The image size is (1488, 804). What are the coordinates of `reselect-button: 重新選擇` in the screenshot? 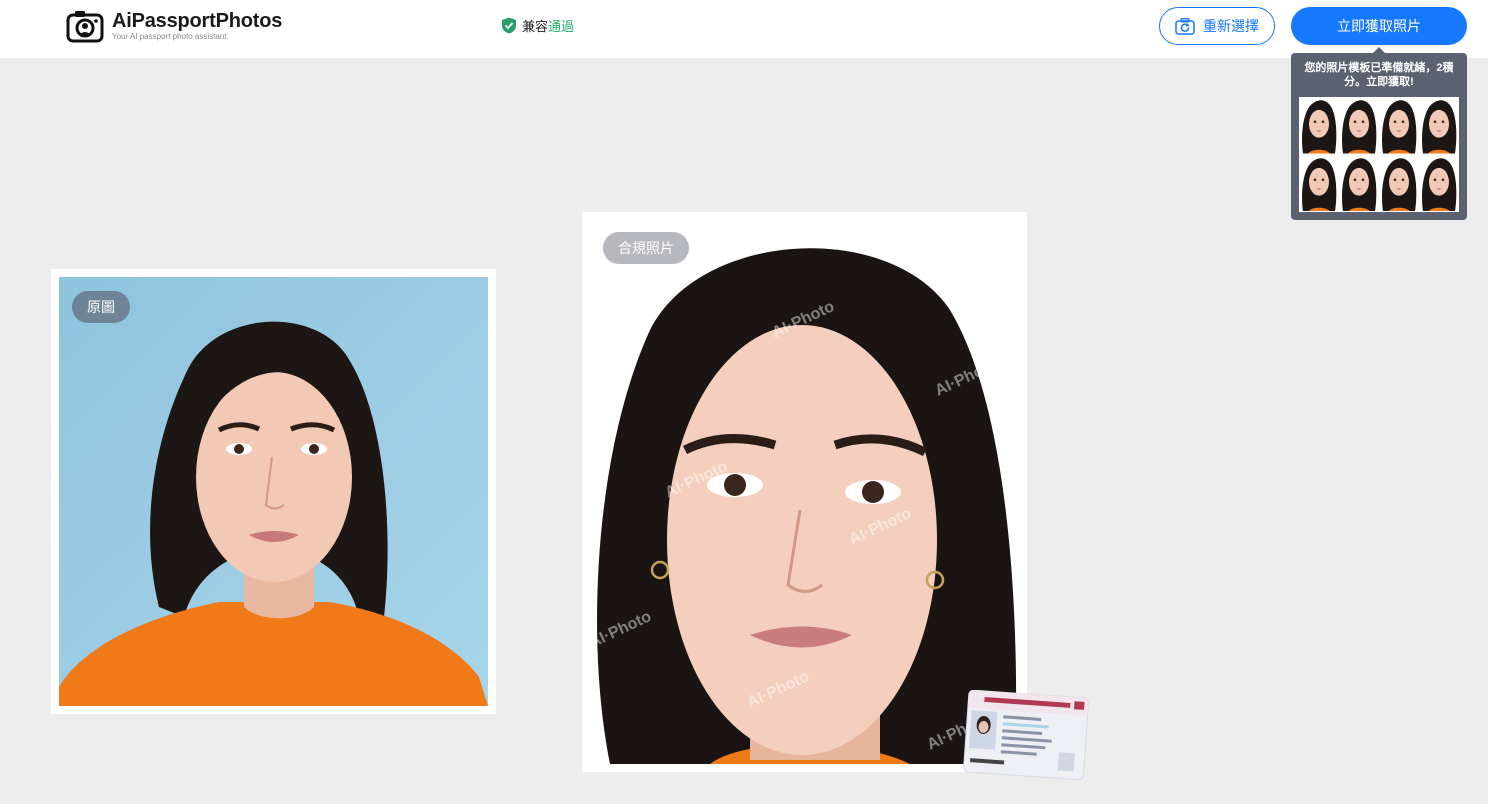 It's located at (1217, 26).